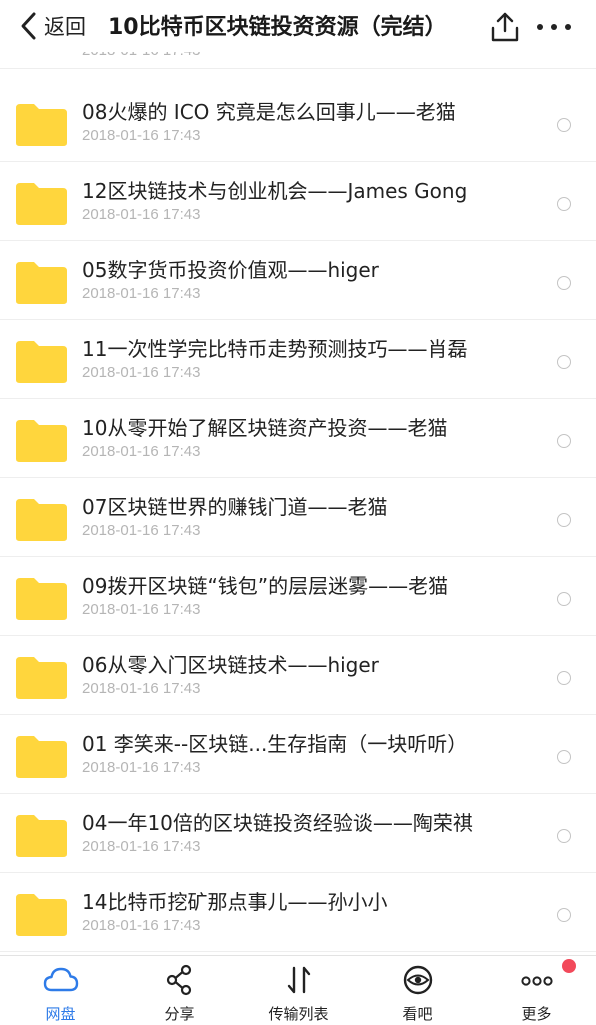 This screenshot has height=1025, width=596. What do you see at coordinates (418, 980) in the screenshot?
I see `eye-icon` at bounding box center [418, 980].